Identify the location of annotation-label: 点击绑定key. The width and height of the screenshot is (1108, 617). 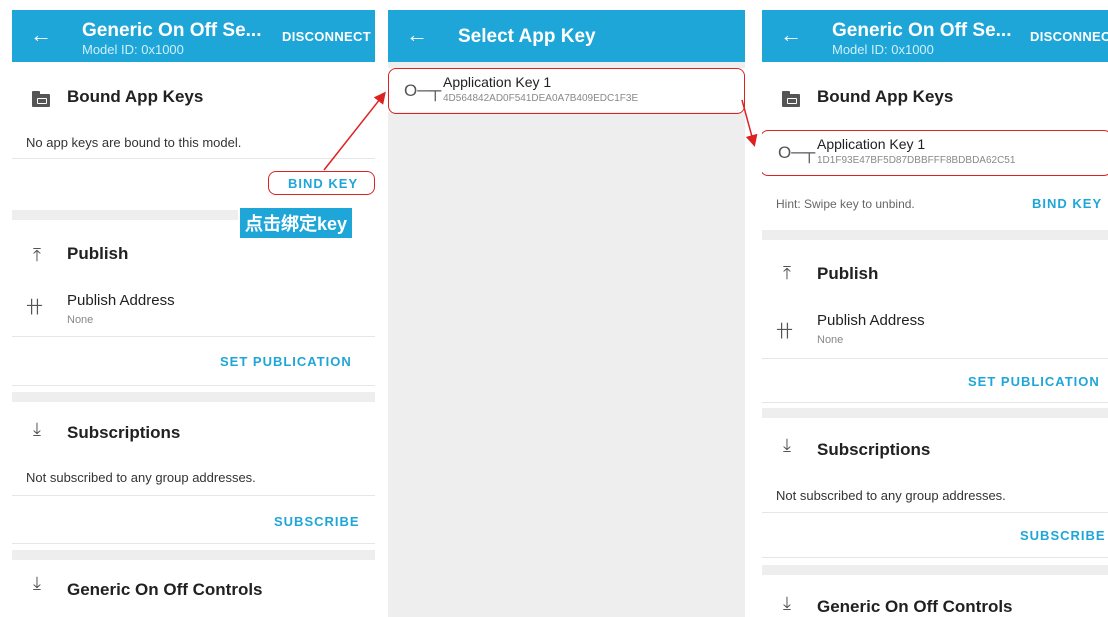
(296, 223).